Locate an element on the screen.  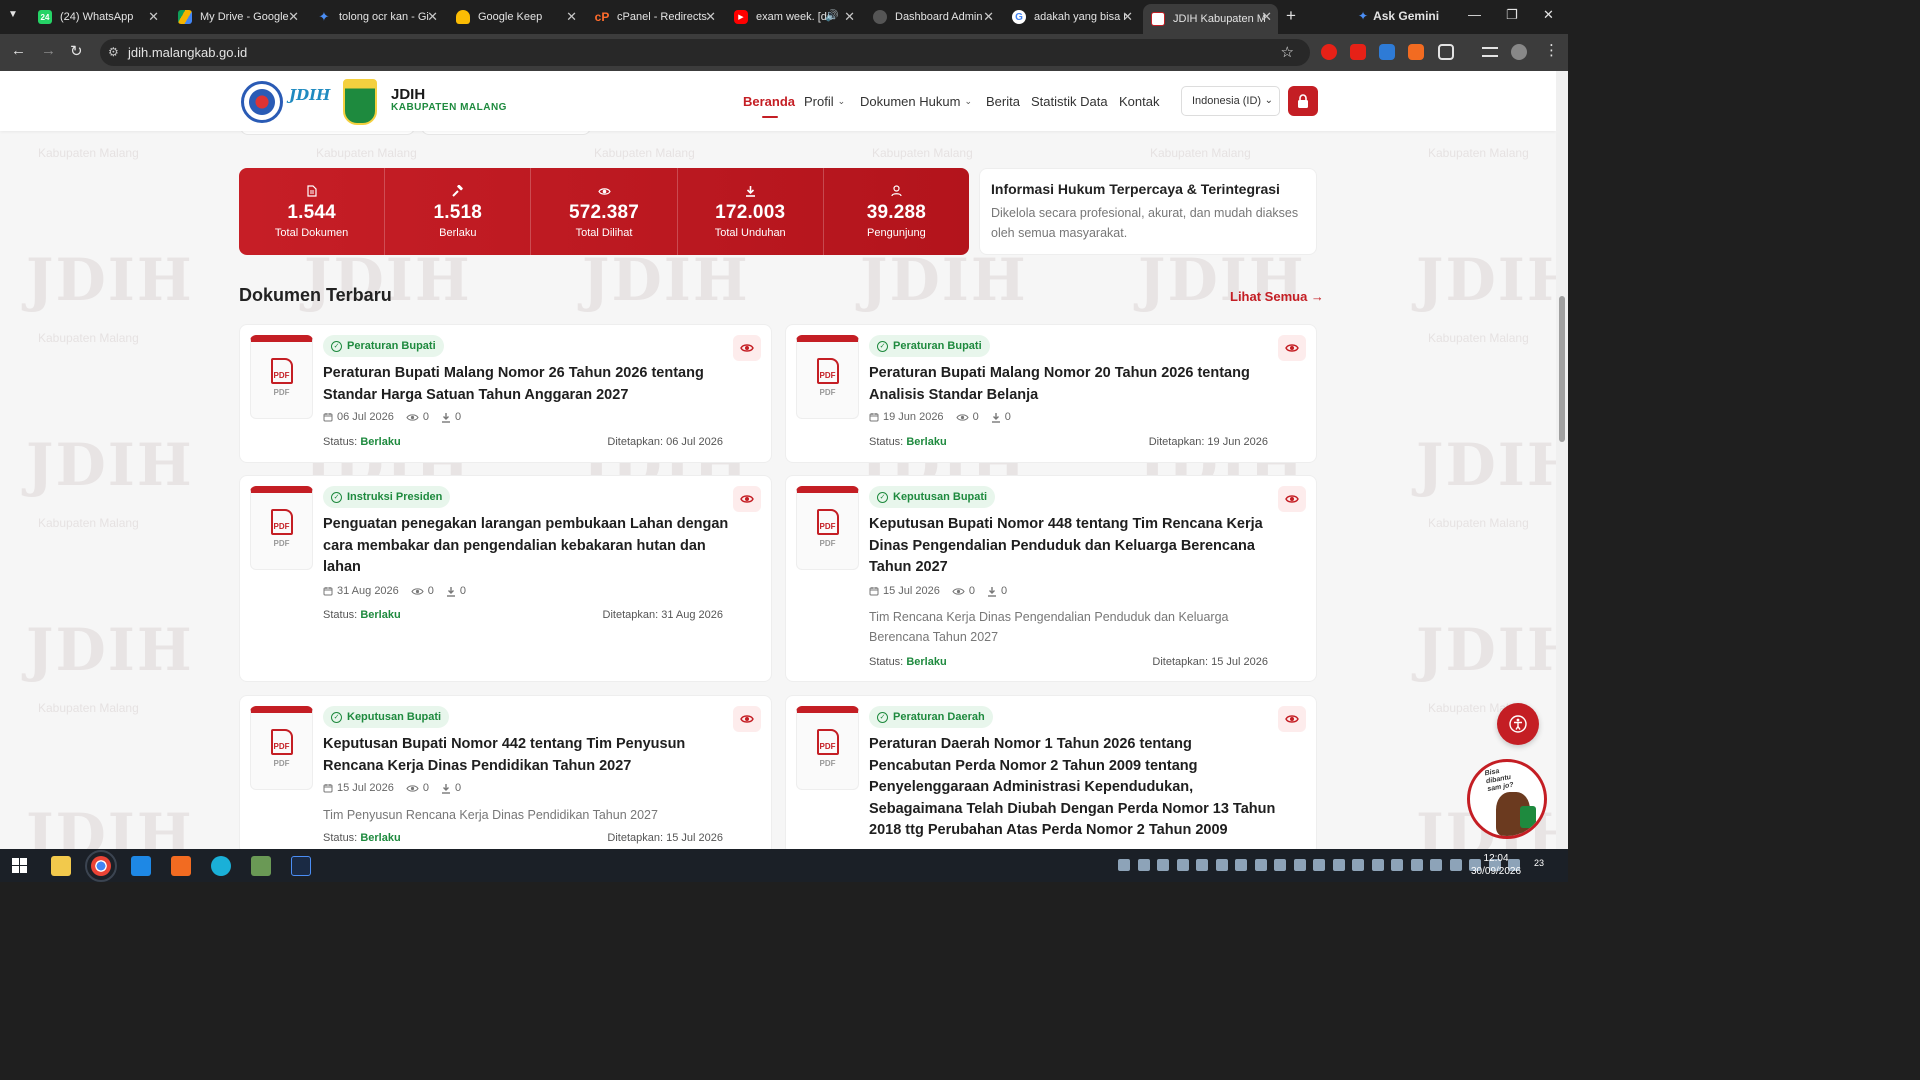
tab-google-drive: My Drive - Google ✕ is located at coordinates (237, 17).